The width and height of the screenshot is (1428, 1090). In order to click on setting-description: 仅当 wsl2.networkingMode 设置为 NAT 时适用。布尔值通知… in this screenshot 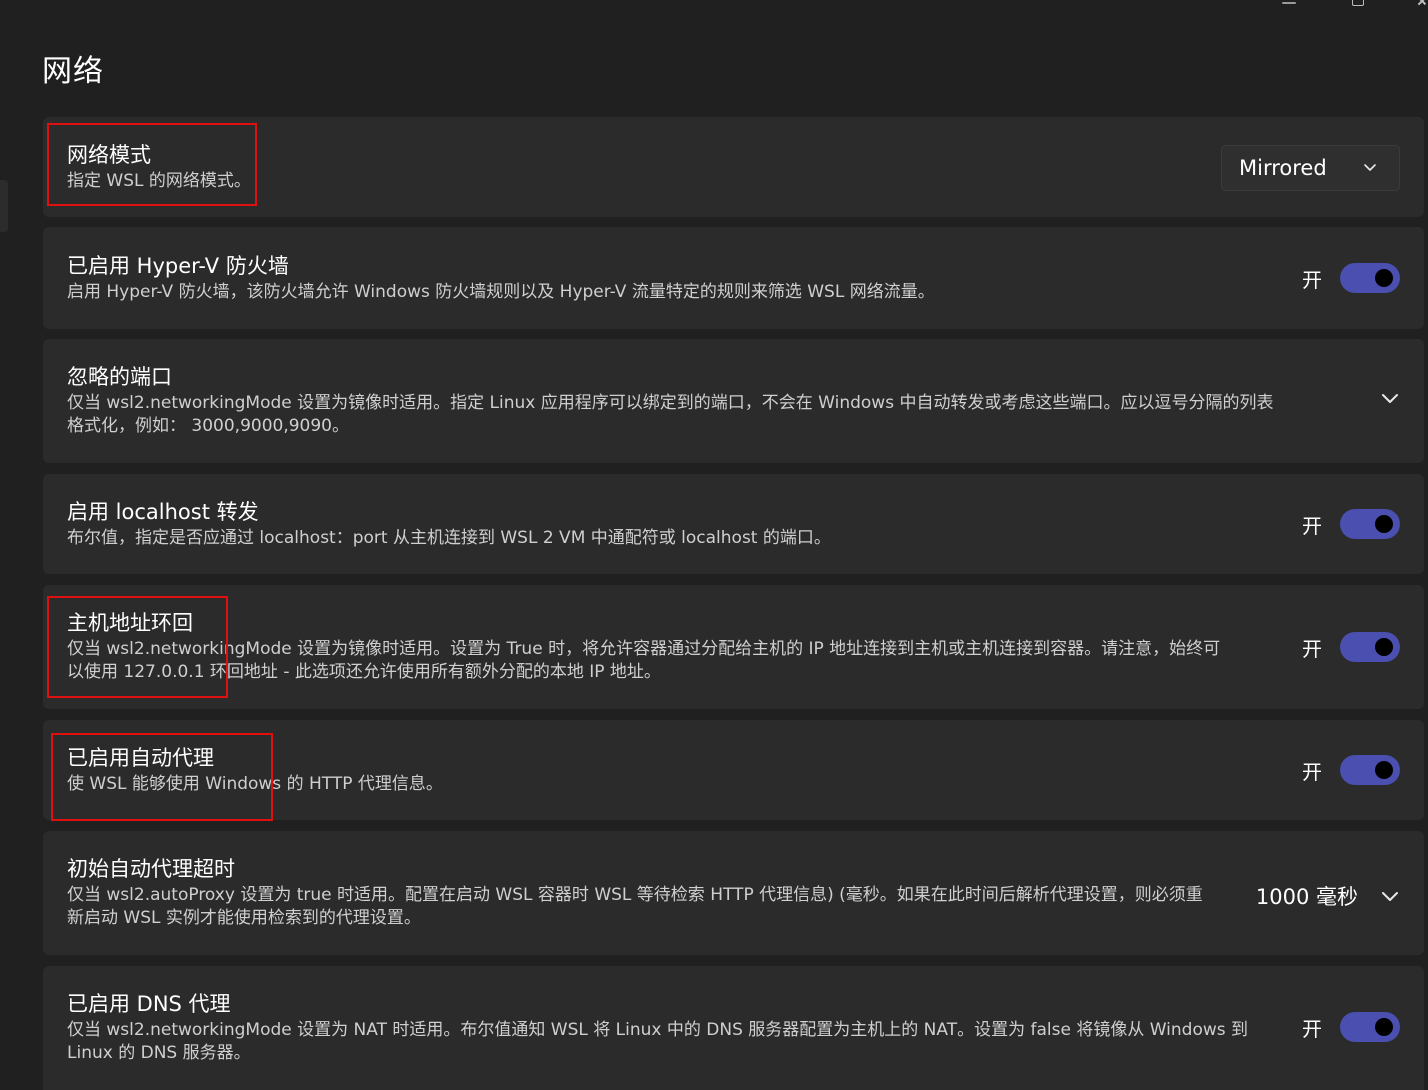, I will do `click(657, 1042)`.